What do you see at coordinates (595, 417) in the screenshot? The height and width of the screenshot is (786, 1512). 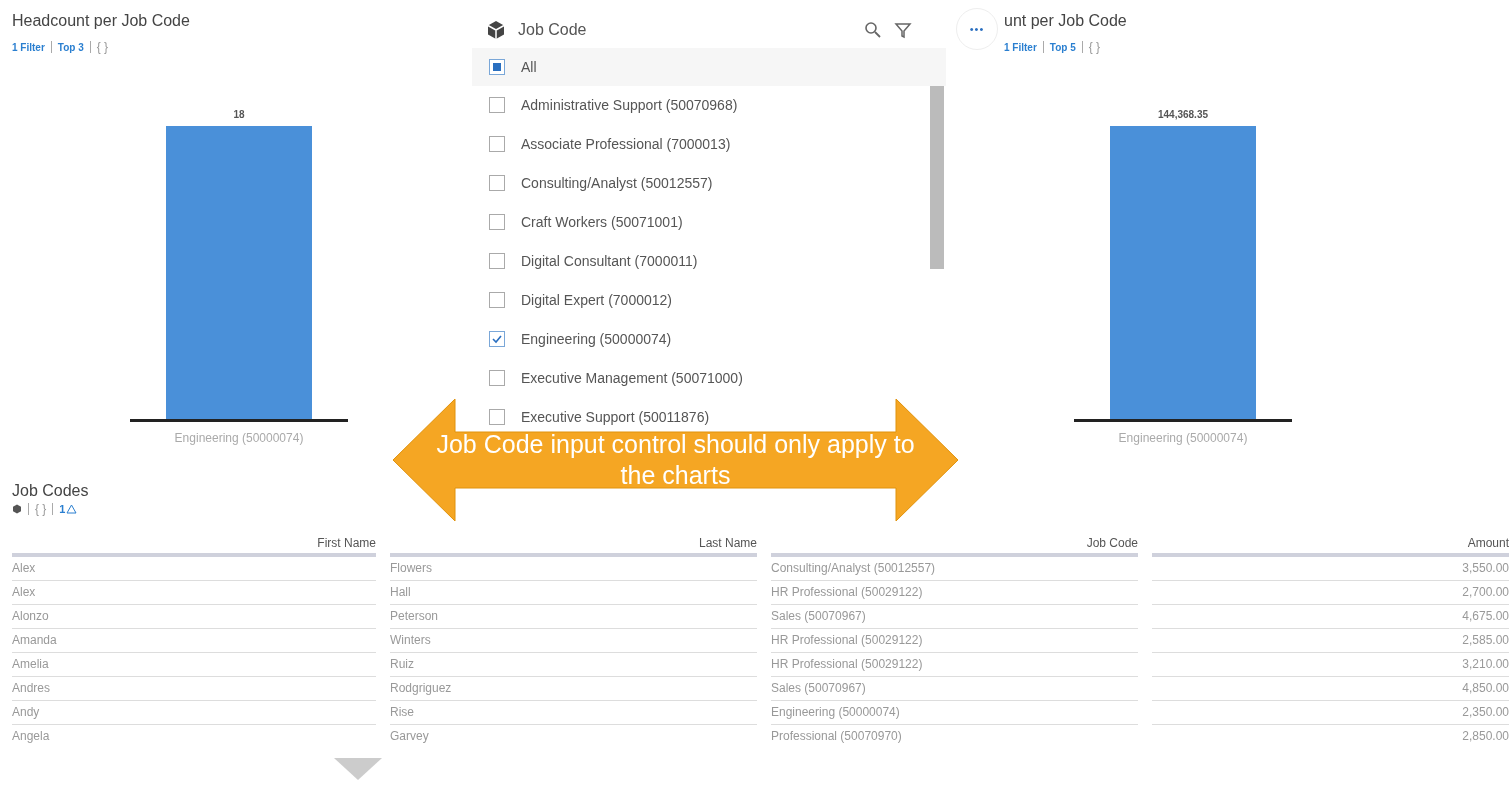 I see `dropdown-item: Executive Support (50011876)` at bounding box center [595, 417].